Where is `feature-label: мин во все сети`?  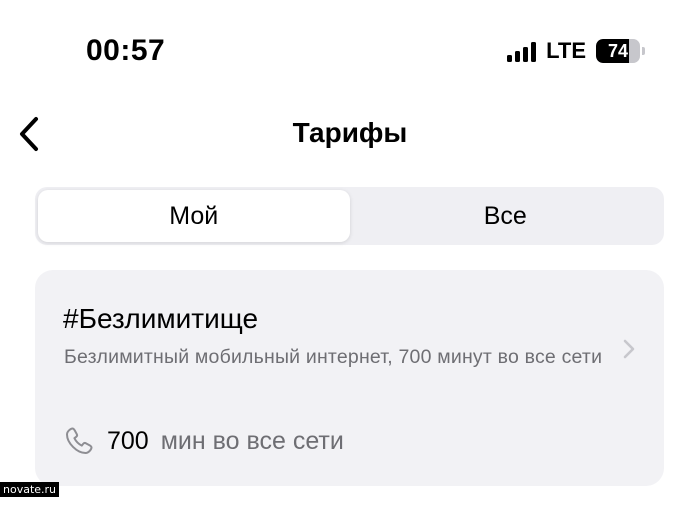 feature-label: мин во все сети is located at coordinates (252, 440).